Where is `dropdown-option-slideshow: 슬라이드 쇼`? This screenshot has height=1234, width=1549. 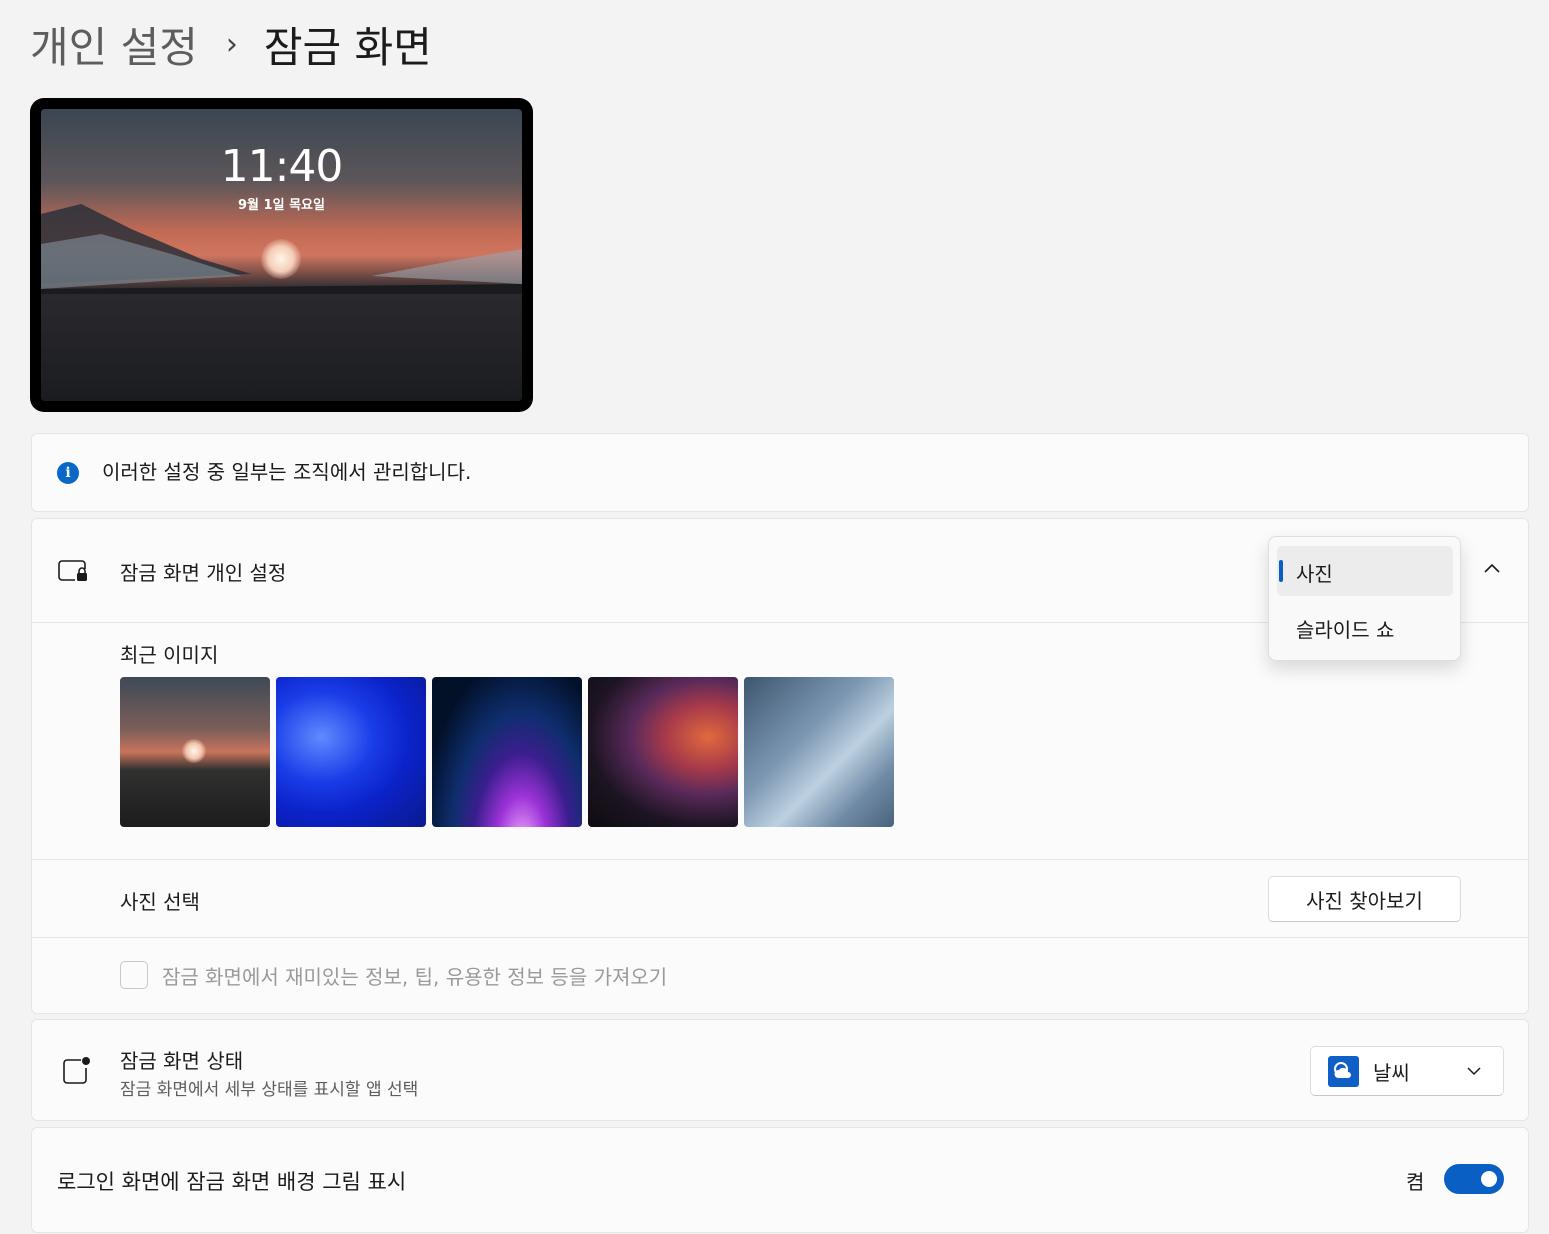
dropdown-option-slideshow: 슬라이드 쇼 is located at coordinates (1365, 627).